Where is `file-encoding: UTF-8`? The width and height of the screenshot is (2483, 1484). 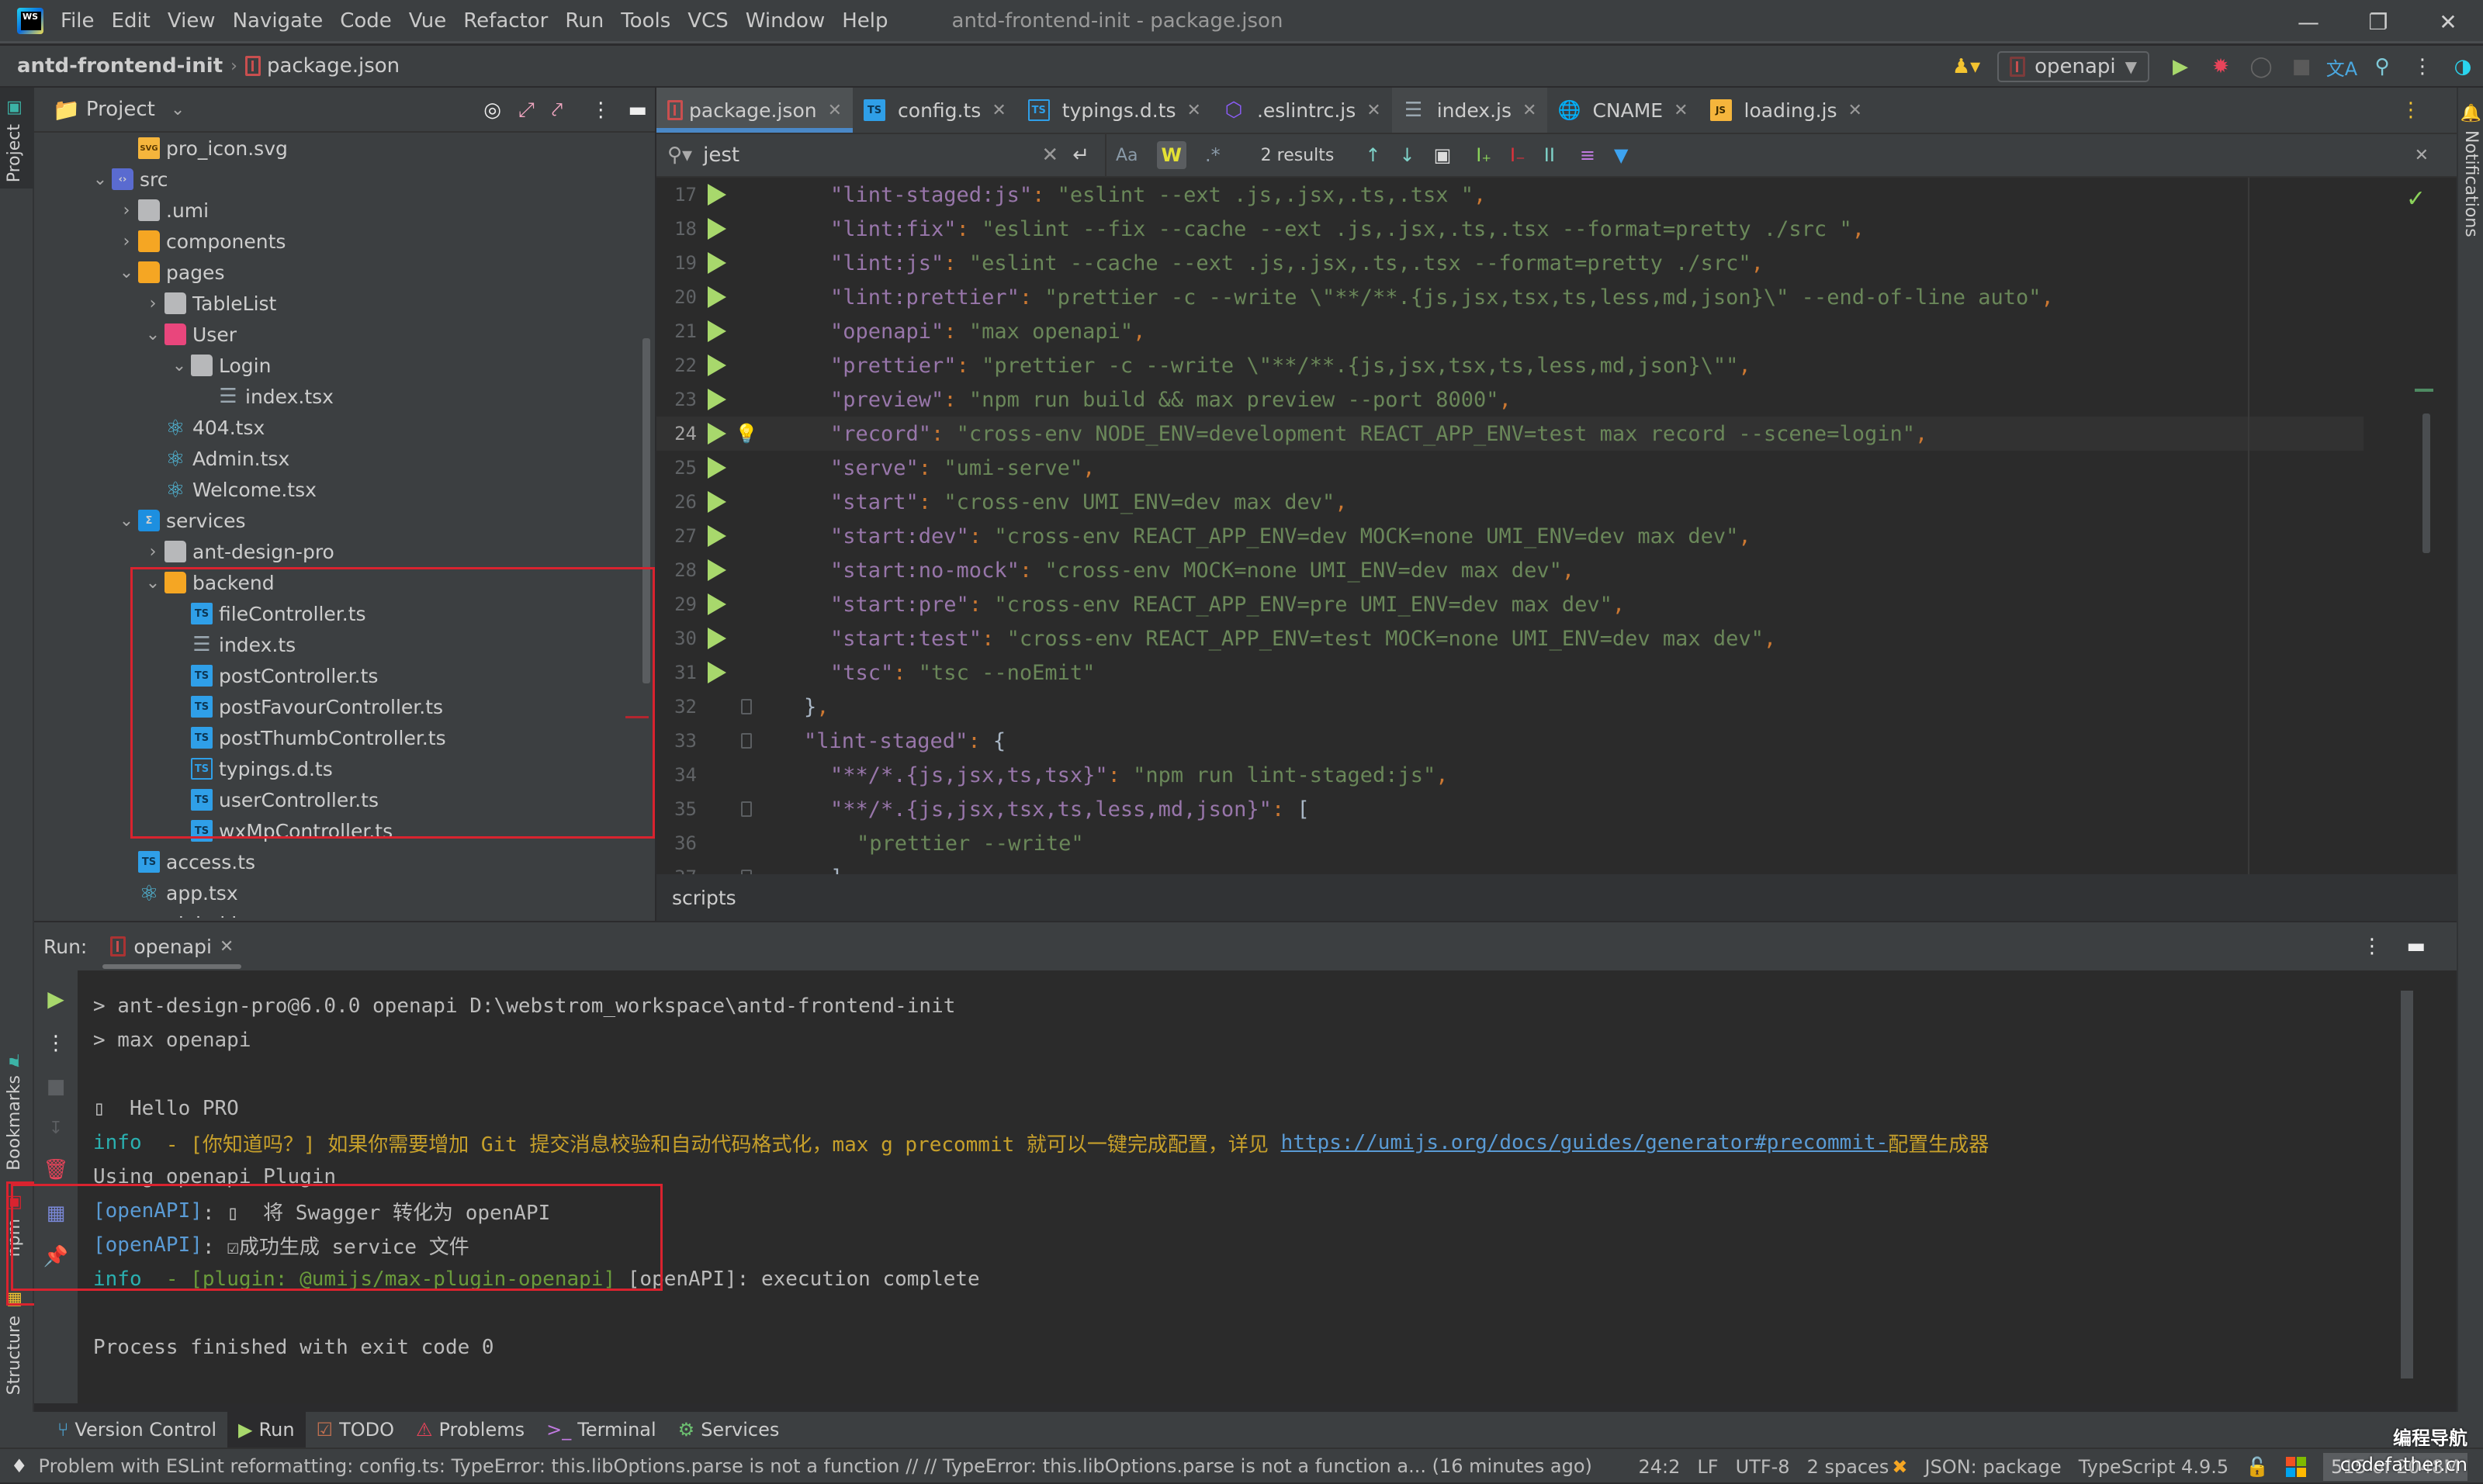 file-encoding: UTF-8 is located at coordinates (1763, 1467).